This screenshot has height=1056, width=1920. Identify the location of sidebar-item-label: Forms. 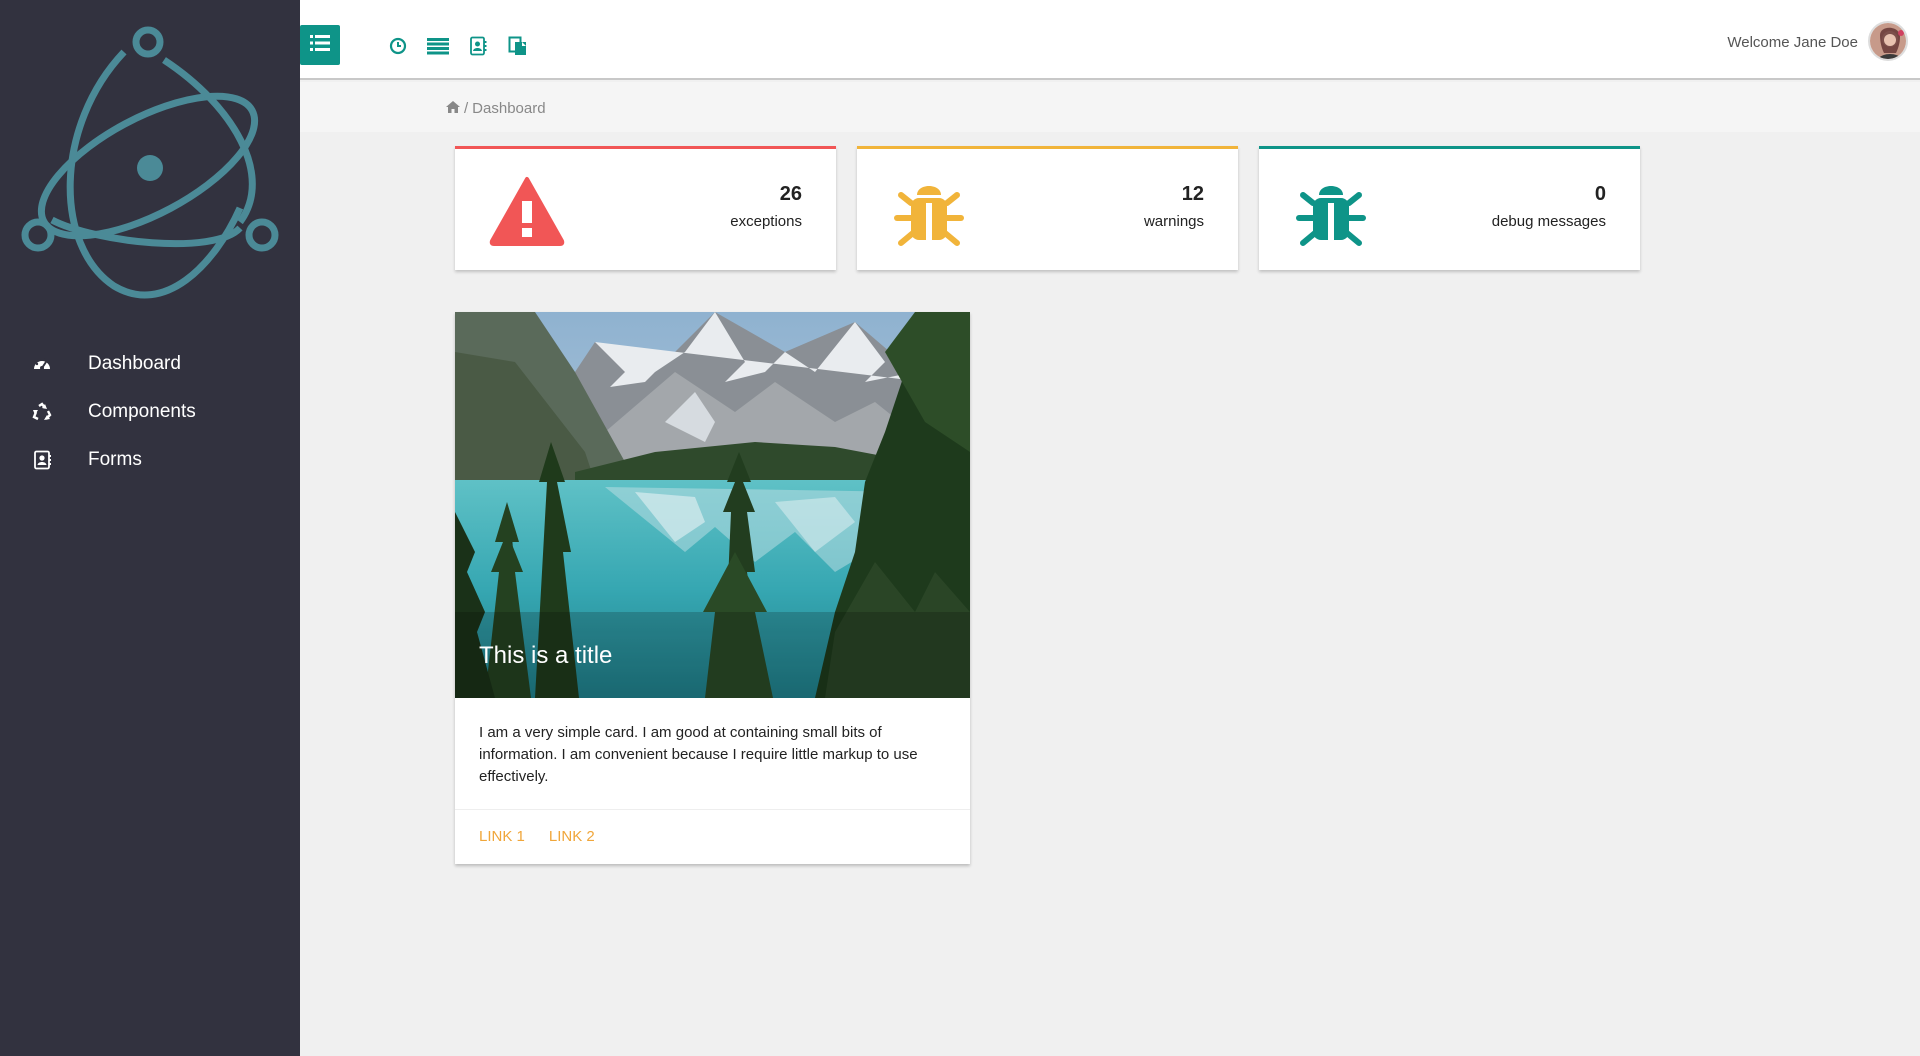
(115, 459).